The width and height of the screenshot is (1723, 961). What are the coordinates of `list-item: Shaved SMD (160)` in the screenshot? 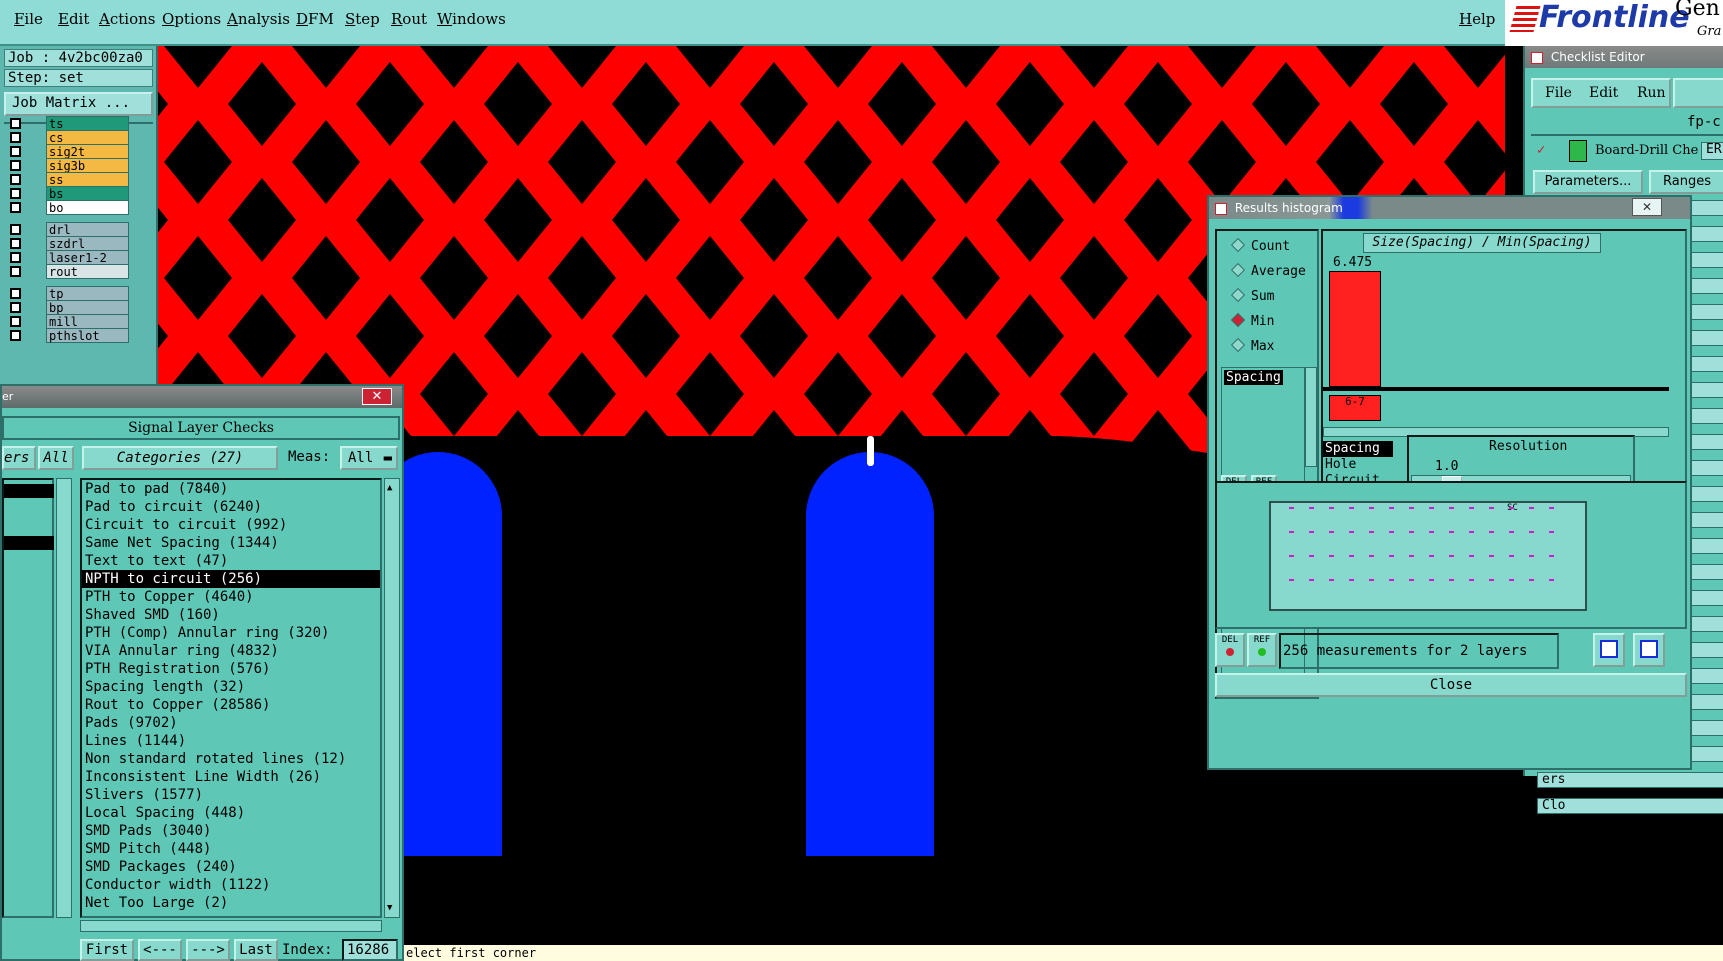 It's located at (231, 615).